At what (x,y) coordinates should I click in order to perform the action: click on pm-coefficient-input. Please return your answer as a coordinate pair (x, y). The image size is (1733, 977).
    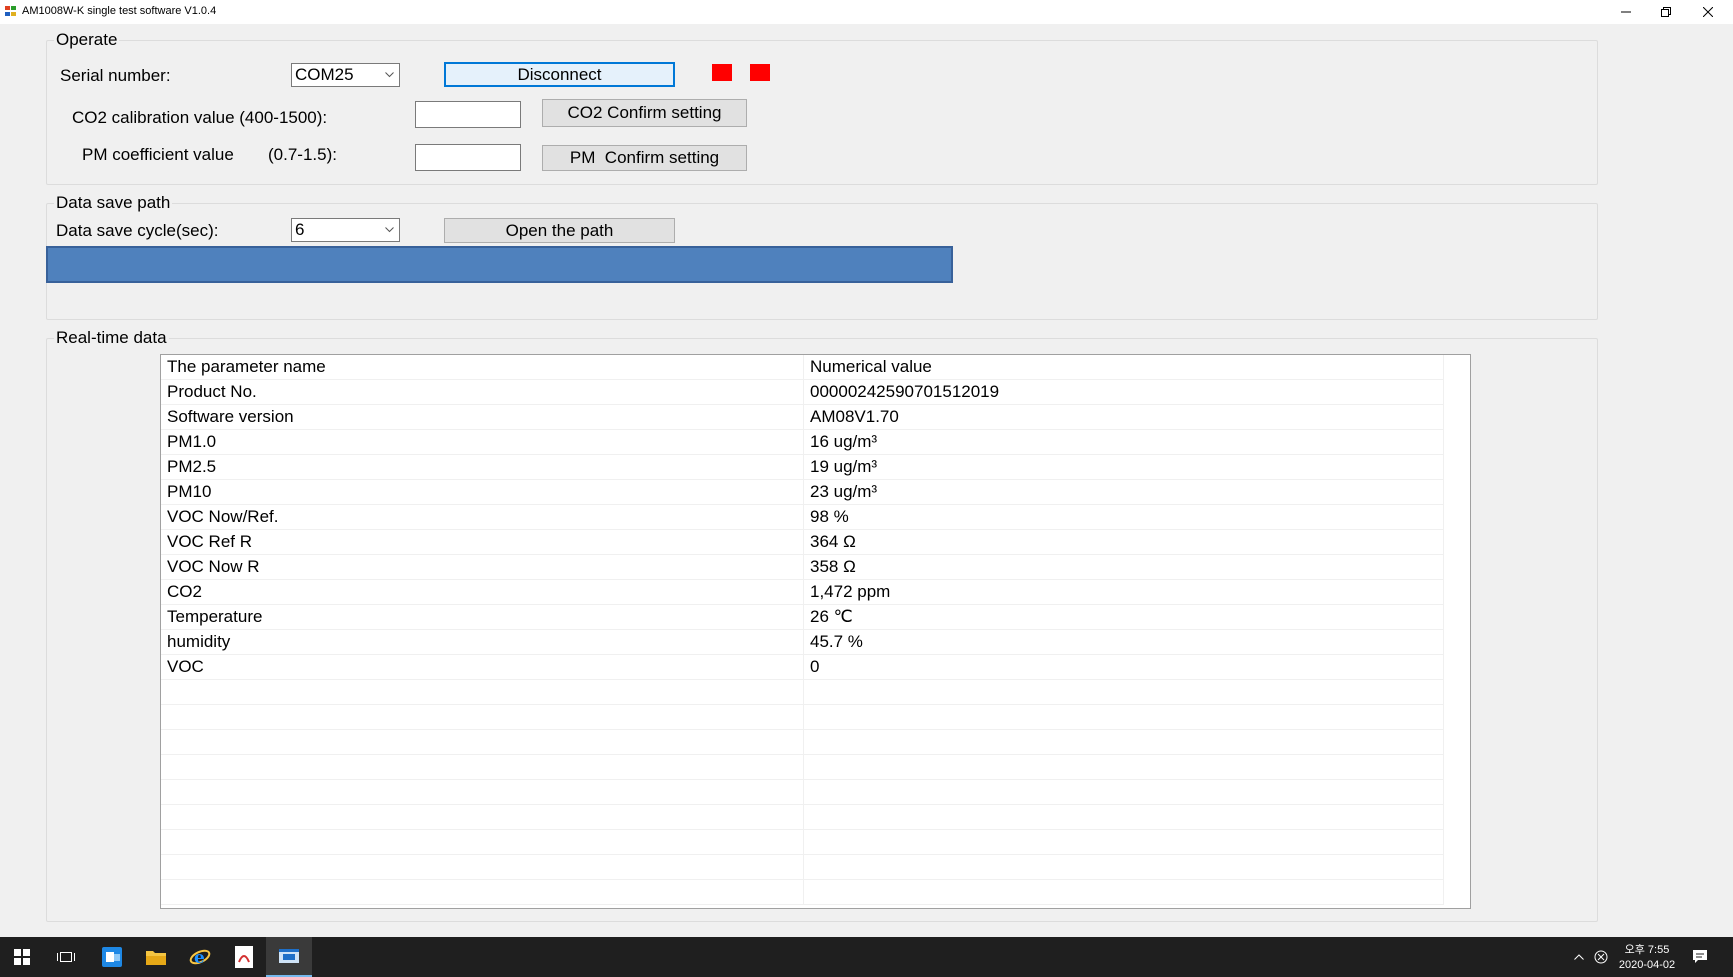
    Looking at the image, I should click on (468, 157).